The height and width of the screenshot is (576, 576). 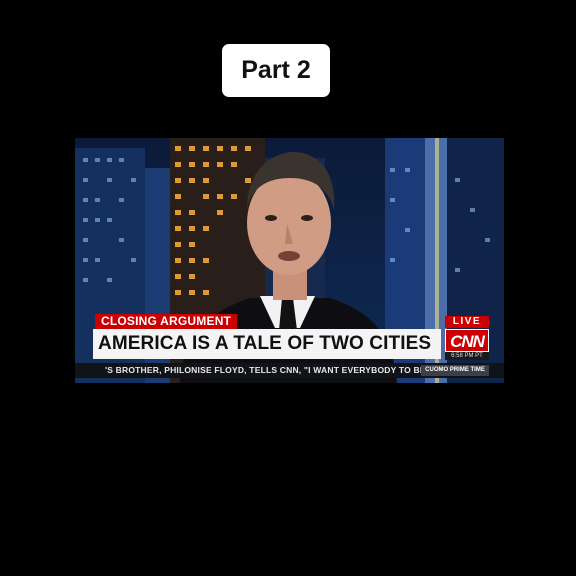 I want to click on live-tag: LIVE, so click(x=467, y=322).